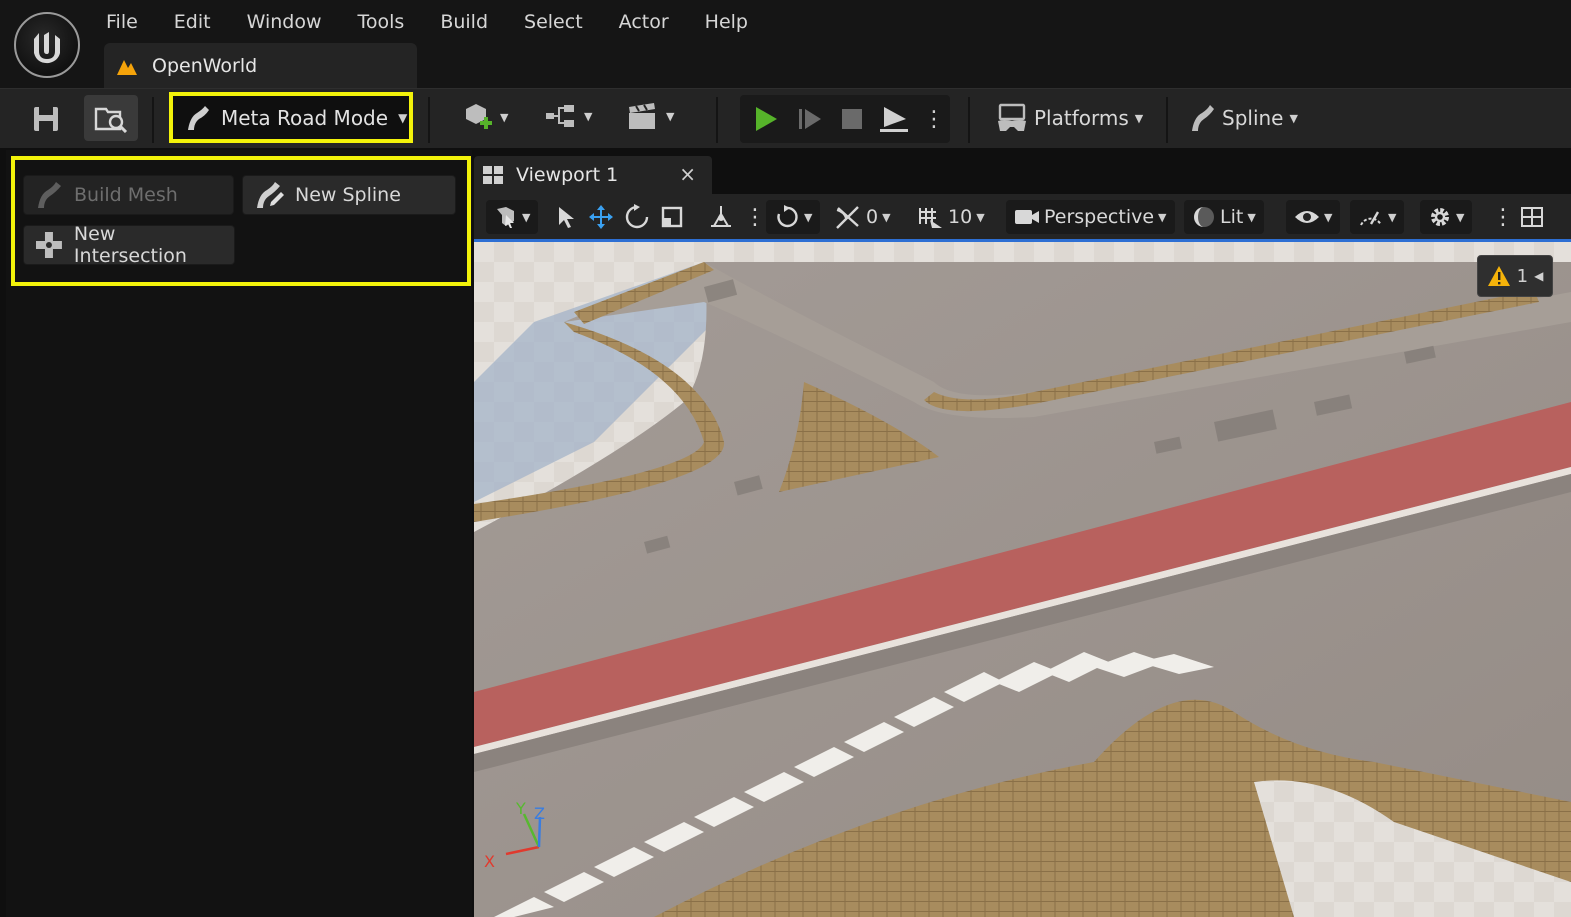 This screenshot has width=1571, height=917. I want to click on meta-road-mode-dropdown: Meta Road Mode ▼, so click(291, 117).